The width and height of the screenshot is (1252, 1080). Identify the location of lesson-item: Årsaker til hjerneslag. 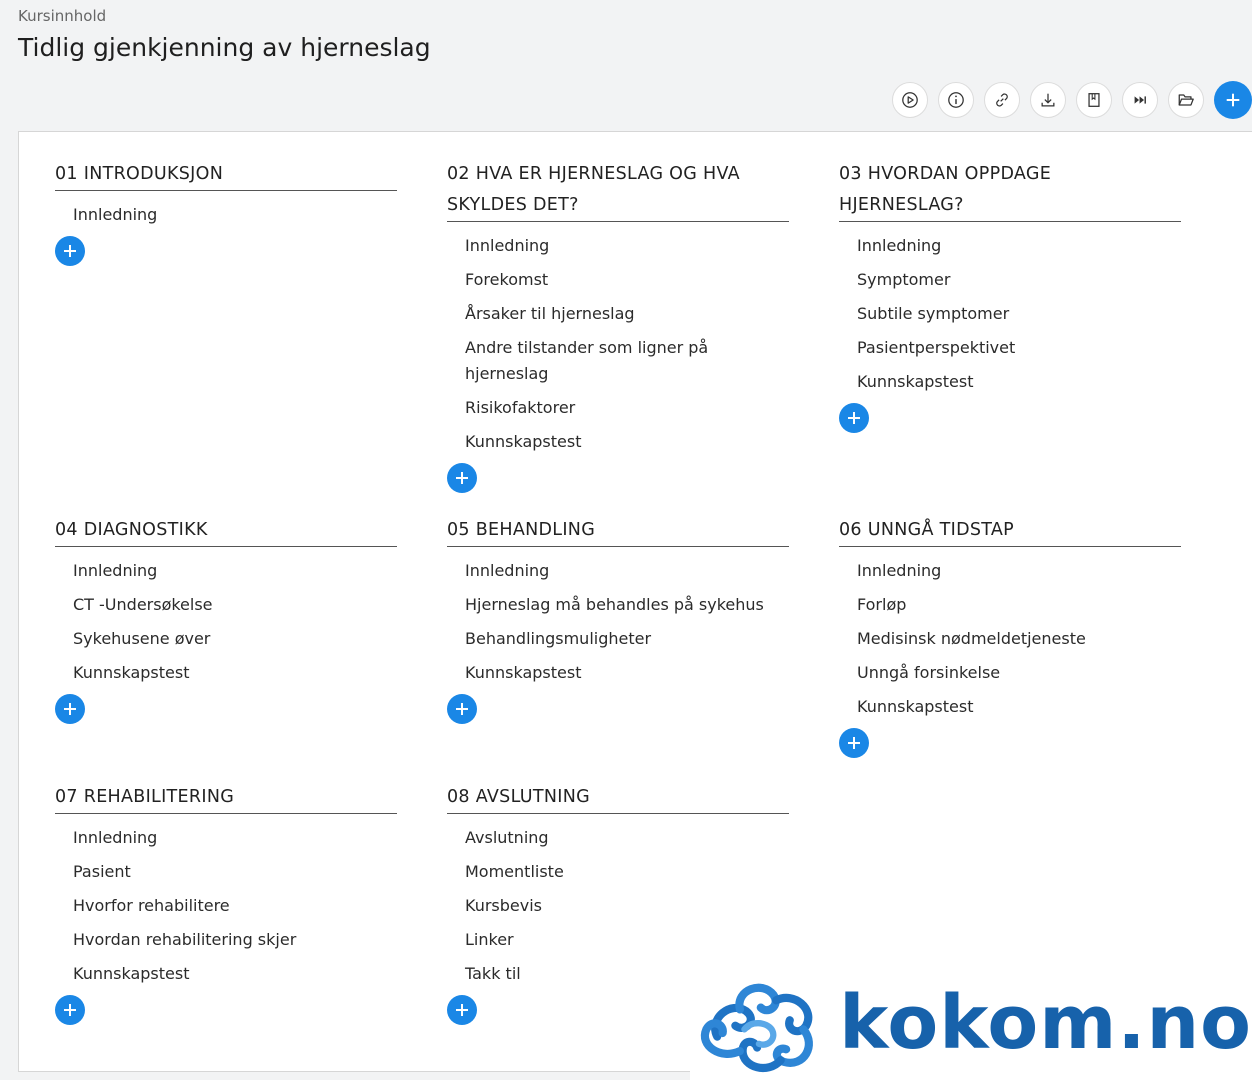
(627, 314).